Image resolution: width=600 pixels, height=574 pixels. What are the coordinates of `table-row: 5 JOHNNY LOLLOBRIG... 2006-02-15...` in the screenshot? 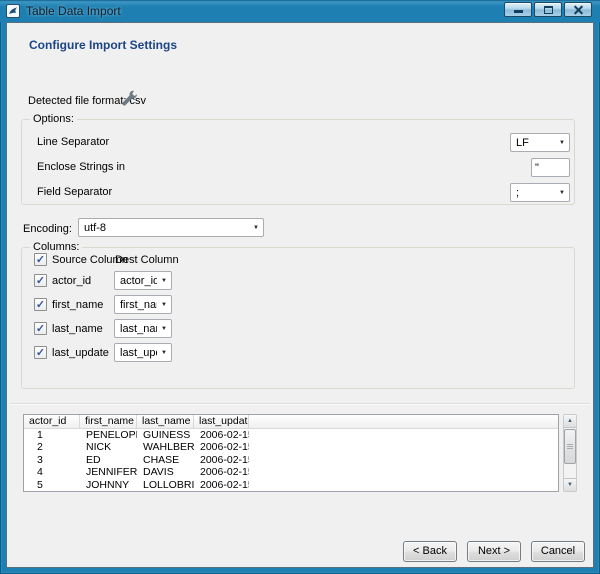 It's located at (291, 485).